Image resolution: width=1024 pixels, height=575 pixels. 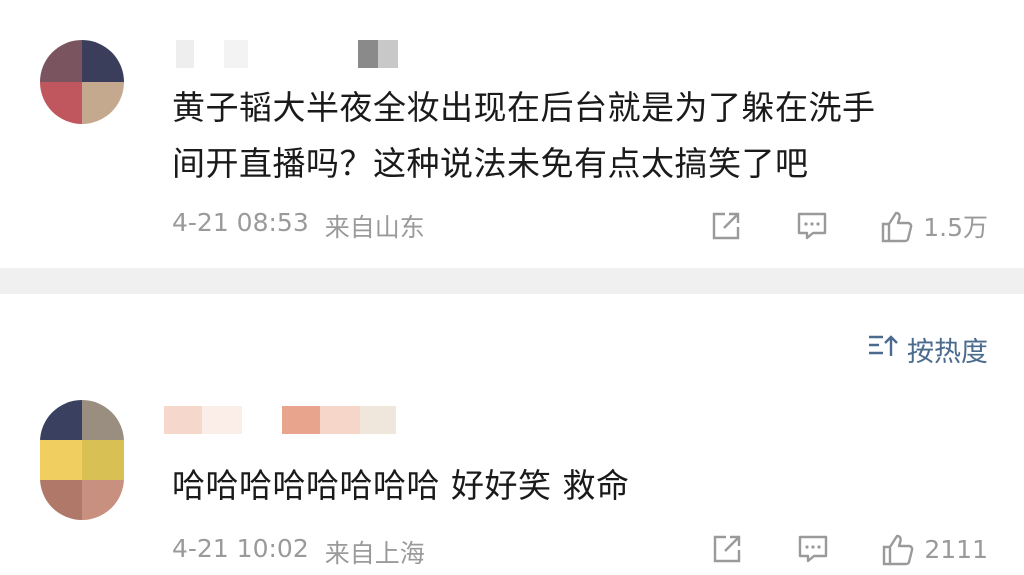 I want to click on comment-date: 4-21 08:53, so click(x=240, y=222).